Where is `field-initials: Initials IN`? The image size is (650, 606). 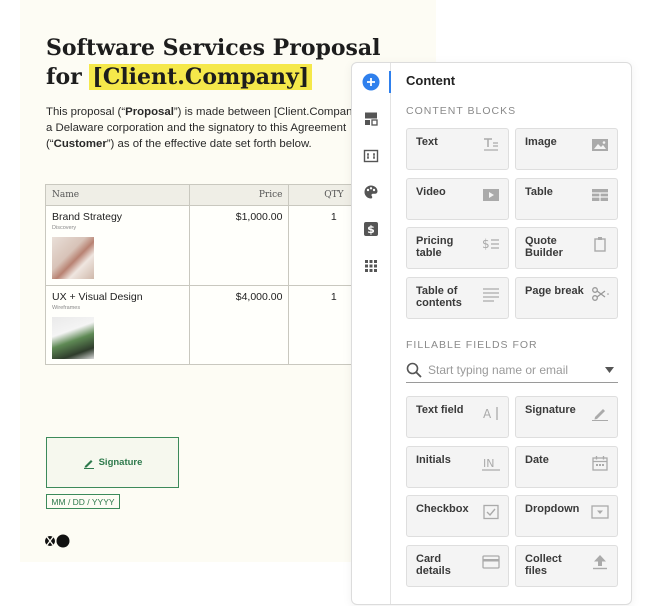 field-initials: Initials IN is located at coordinates (457, 467).